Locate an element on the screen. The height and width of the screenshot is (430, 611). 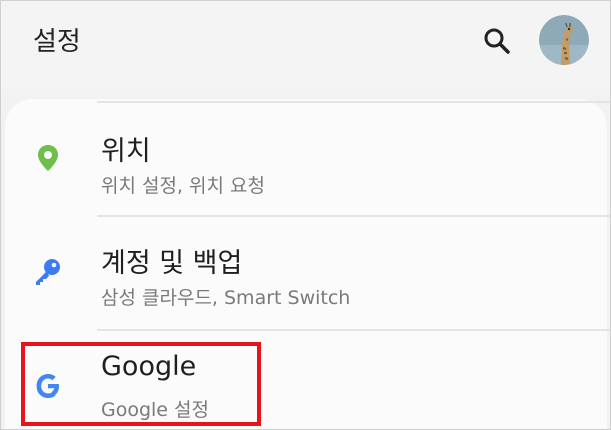
settings-item-subtitle: 위치 설정, 위치 요청 is located at coordinates (183, 186).